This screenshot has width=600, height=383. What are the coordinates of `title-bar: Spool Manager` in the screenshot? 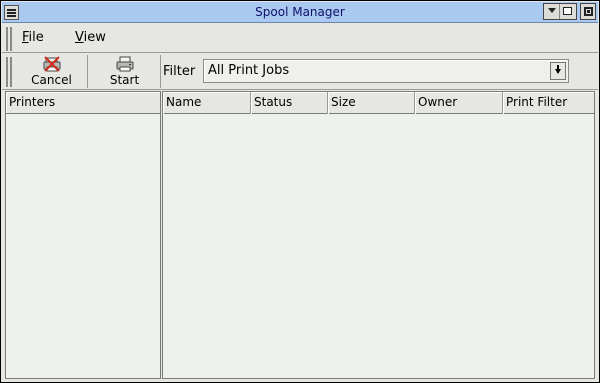 It's located at (300, 12).